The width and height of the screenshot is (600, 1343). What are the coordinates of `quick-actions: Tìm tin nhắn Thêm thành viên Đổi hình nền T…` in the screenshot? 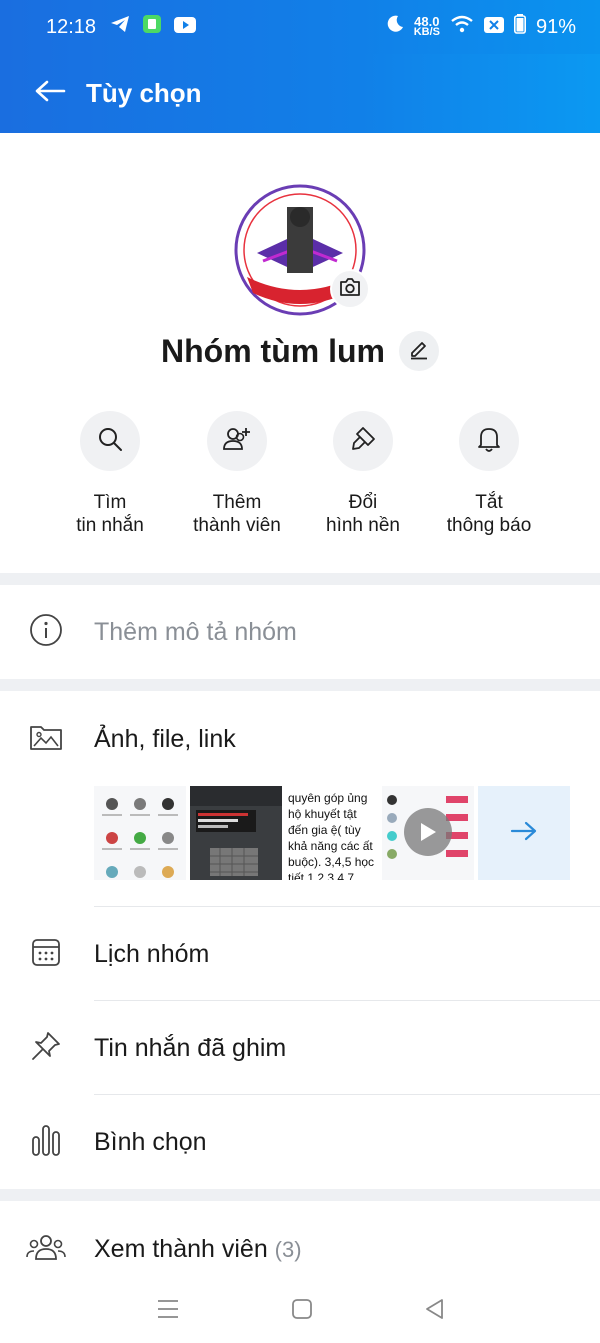 It's located at (300, 481).